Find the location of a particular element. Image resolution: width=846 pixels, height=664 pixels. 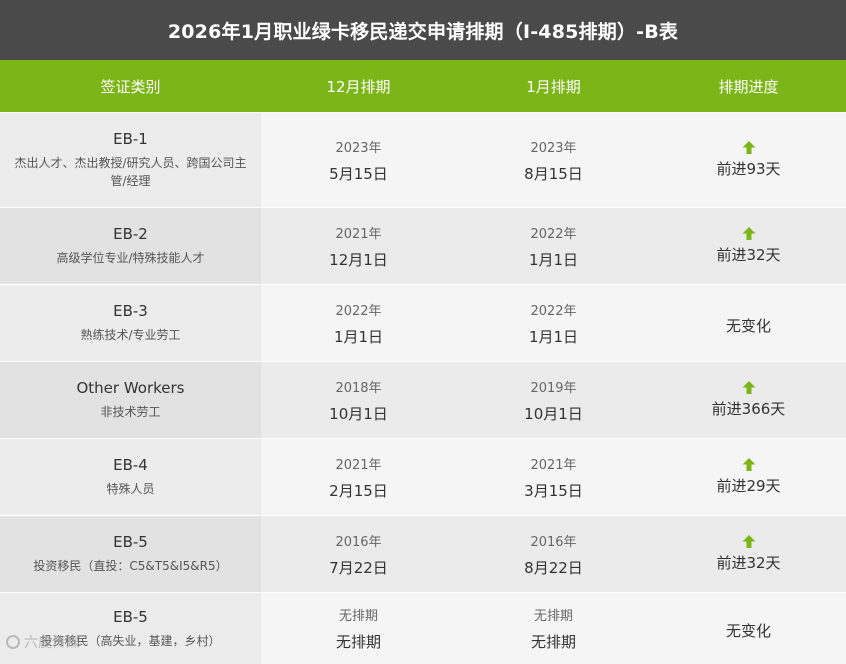

january-cell: 2016年 8月22日 is located at coordinates (553, 554).